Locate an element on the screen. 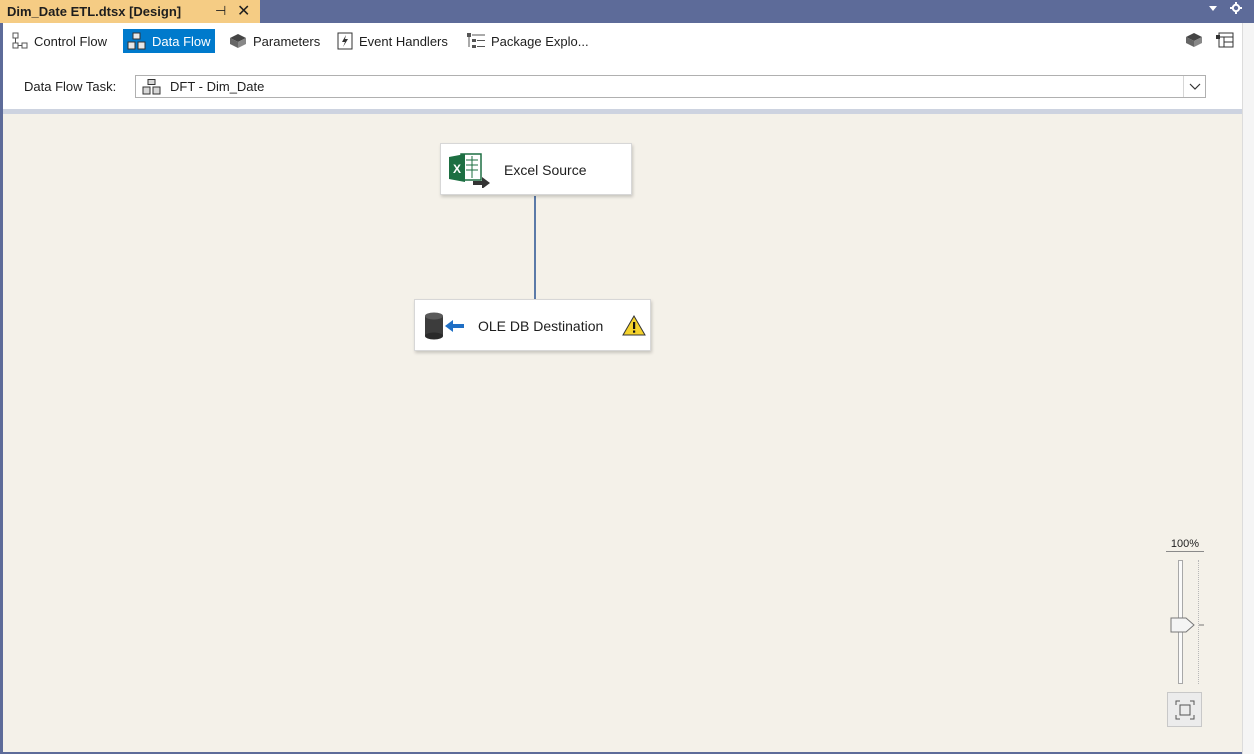 Image resolution: width=1254 pixels, height=754 pixels. excel-source-component: X Excel Source is located at coordinates (536, 169).